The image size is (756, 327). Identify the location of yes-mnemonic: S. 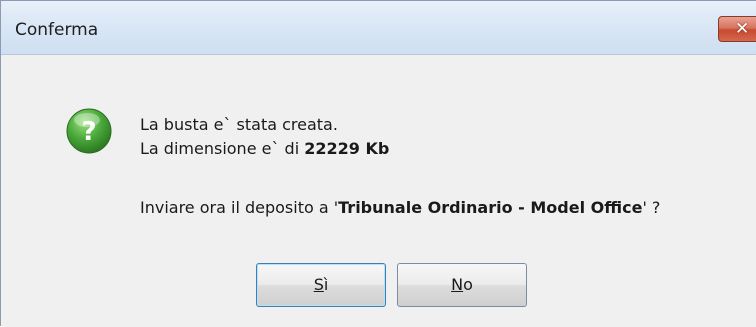
(318, 284).